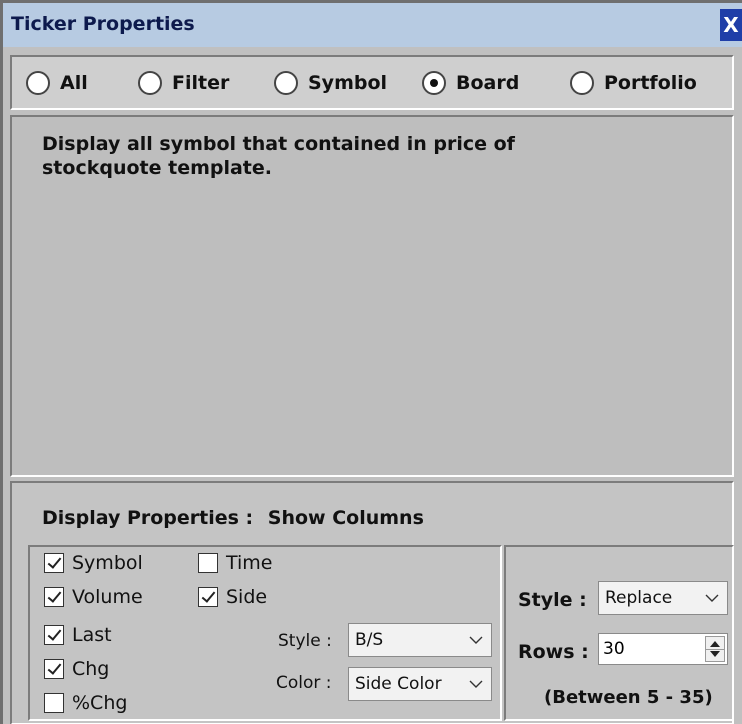 The image size is (742, 724). I want to click on radio-all-label: All, so click(74, 83).